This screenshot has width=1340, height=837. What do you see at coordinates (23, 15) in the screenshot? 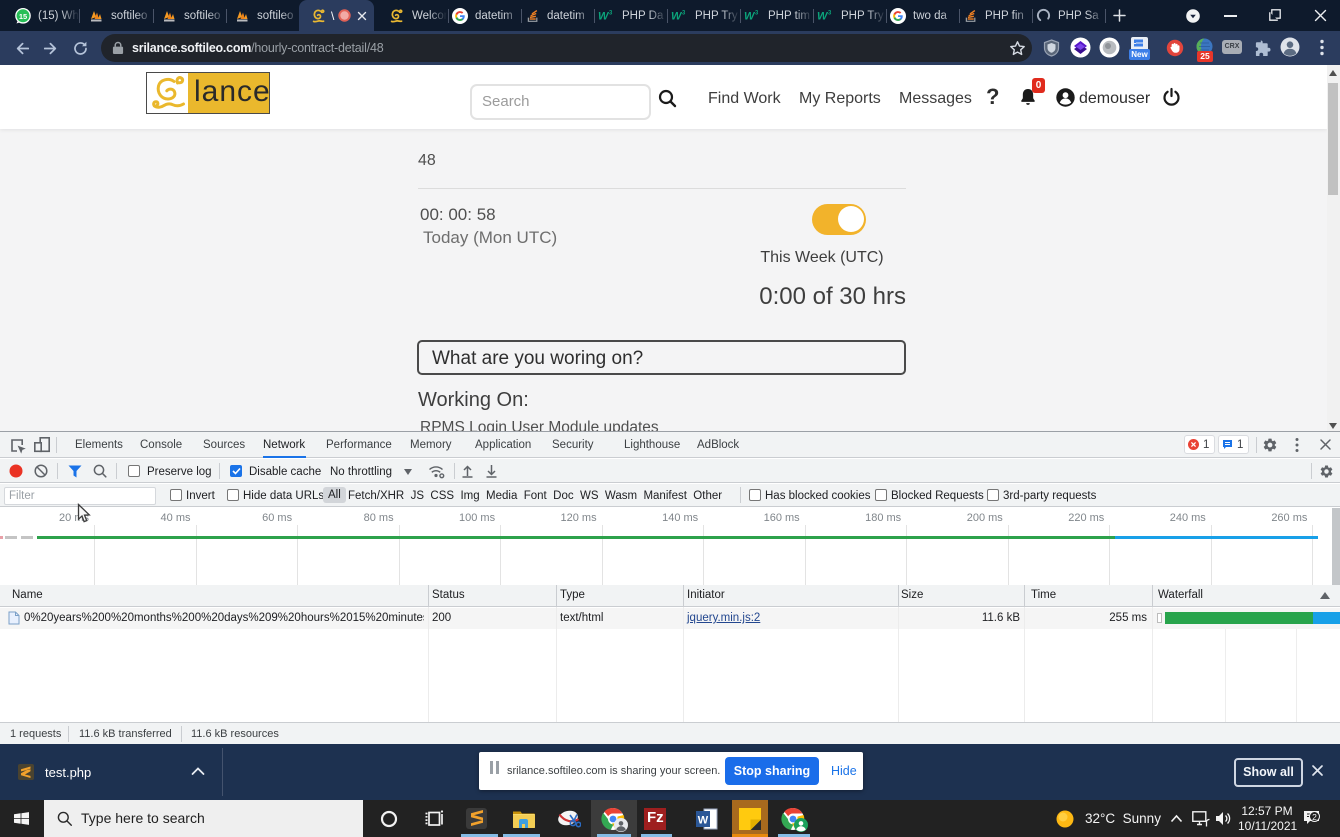
I see `svg-text: 15` at bounding box center [23, 15].